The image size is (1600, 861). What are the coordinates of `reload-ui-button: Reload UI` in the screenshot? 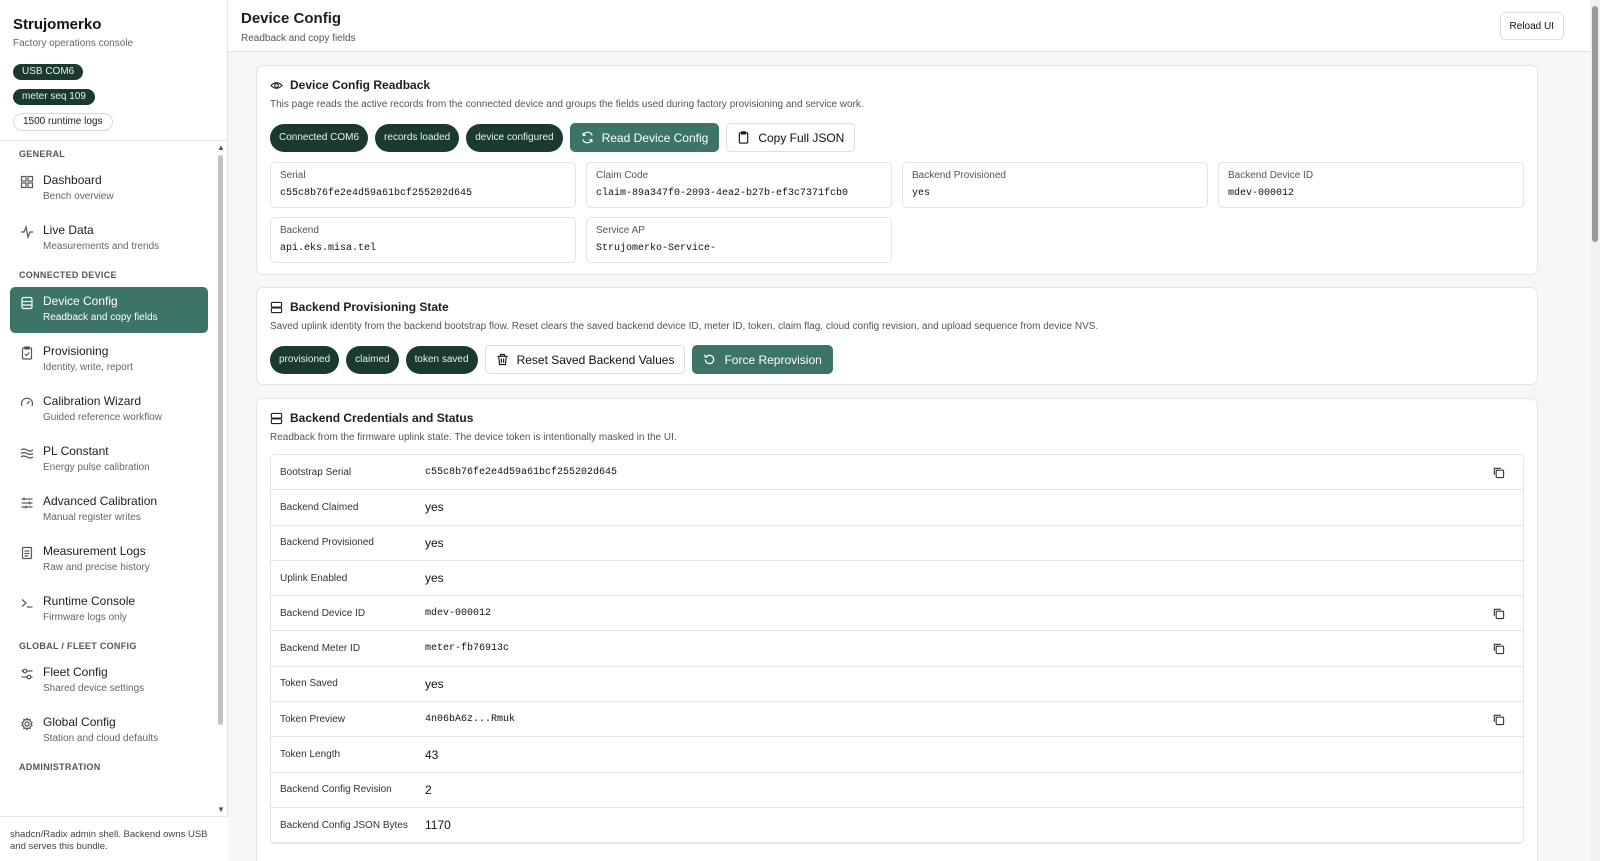 It's located at (1531, 26).